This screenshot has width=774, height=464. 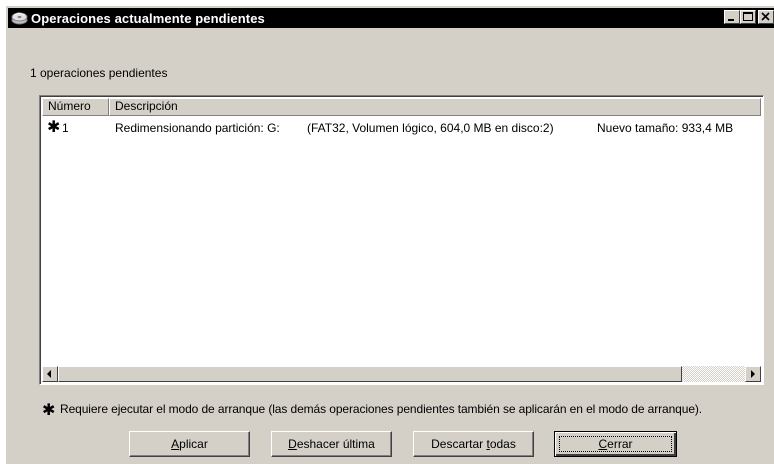 What do you see at coordinates (335, 444) in the screenshot?
I see `undo-label: eshacer última` at bounding box center [335, 444].